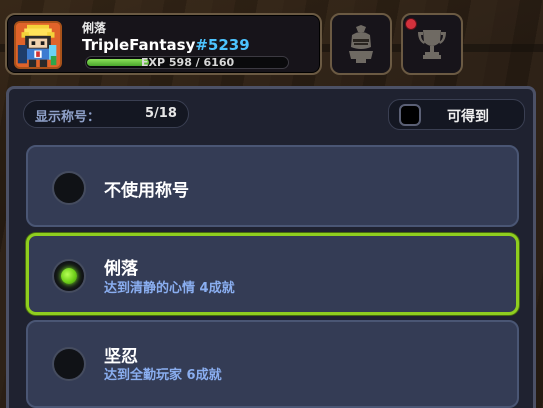  I want to click on player-name-text: TripleFantasy, so click(139, 45).